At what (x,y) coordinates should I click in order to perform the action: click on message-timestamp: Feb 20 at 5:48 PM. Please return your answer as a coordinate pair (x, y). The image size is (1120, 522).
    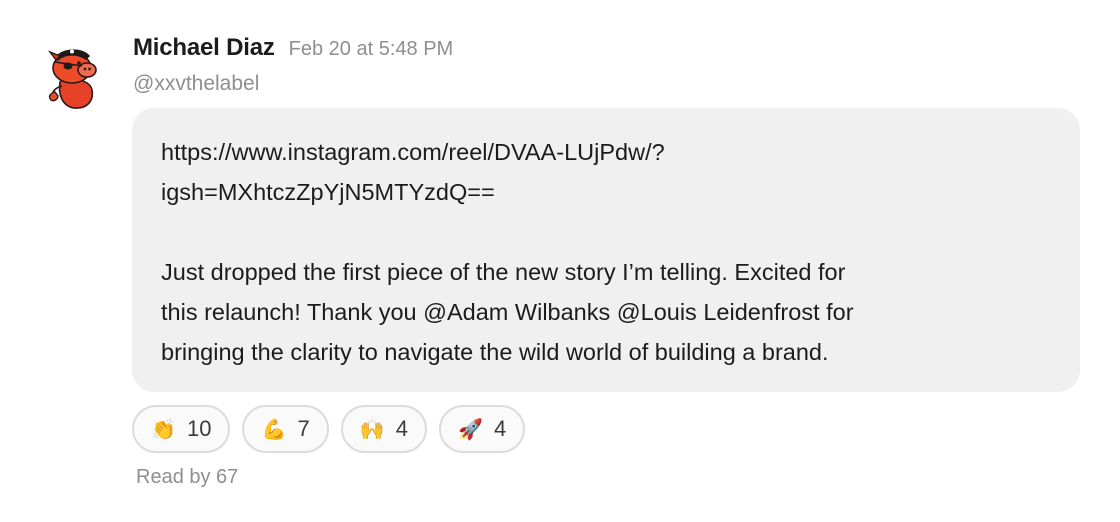
    Looking at the image, I should click on (371, 49).